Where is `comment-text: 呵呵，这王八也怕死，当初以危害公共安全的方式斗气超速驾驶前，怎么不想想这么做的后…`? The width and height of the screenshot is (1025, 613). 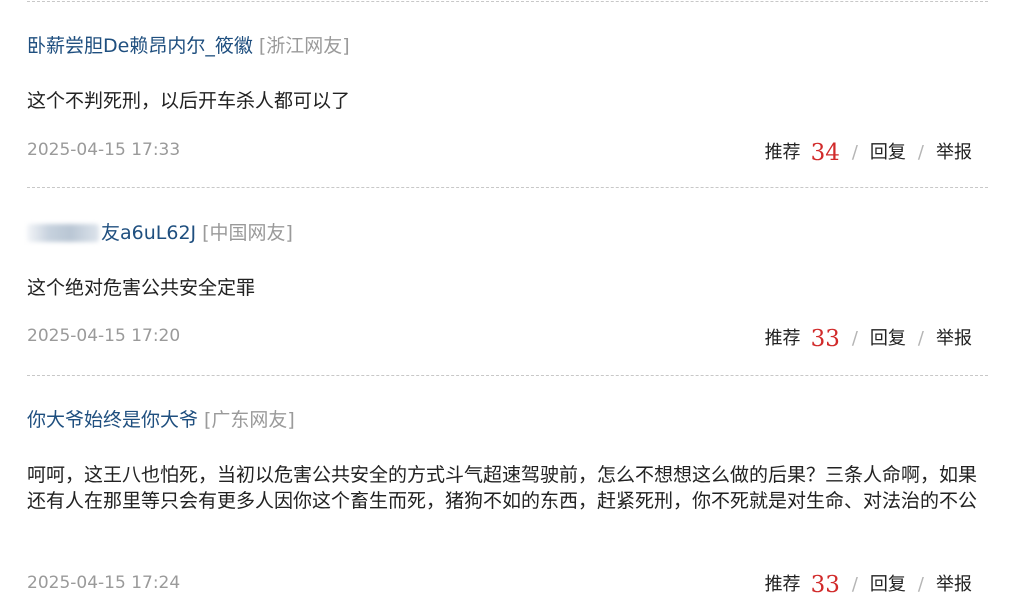
comment-text: 呵呵，这王八也怕死，当初以危害公共安全的方式斗气超速驾驶前，怎么不想想这么做的后… is located at coordinates (502, 488).